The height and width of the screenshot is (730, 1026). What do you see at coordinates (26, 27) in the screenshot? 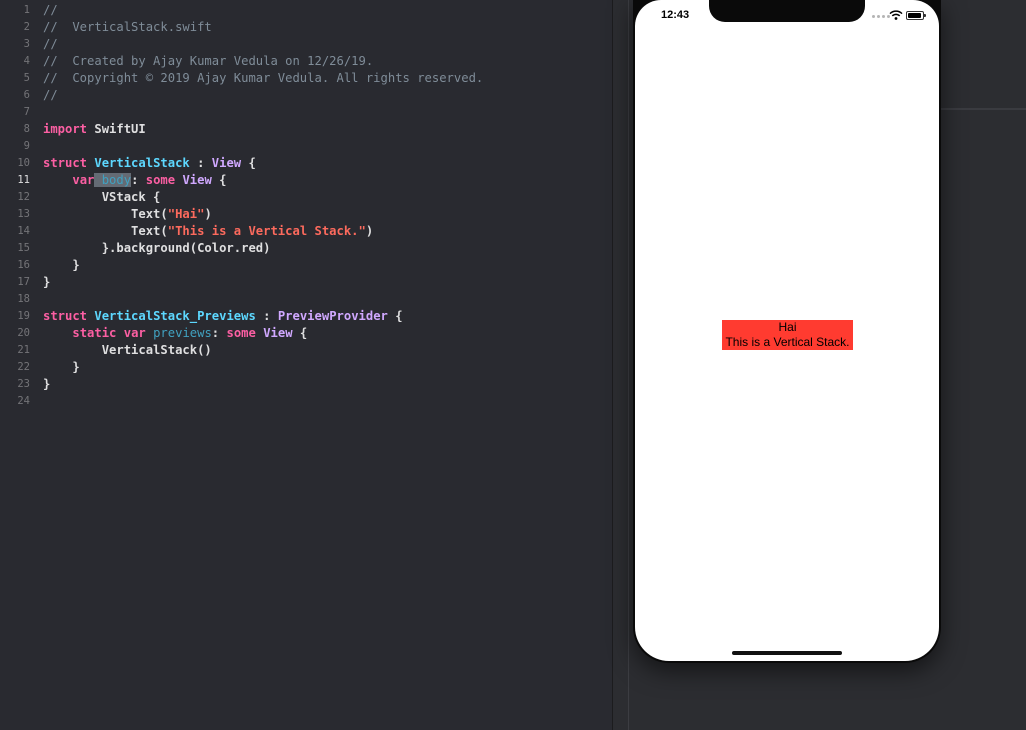
I see `line-number: 2` at bounding box center [26, 27].